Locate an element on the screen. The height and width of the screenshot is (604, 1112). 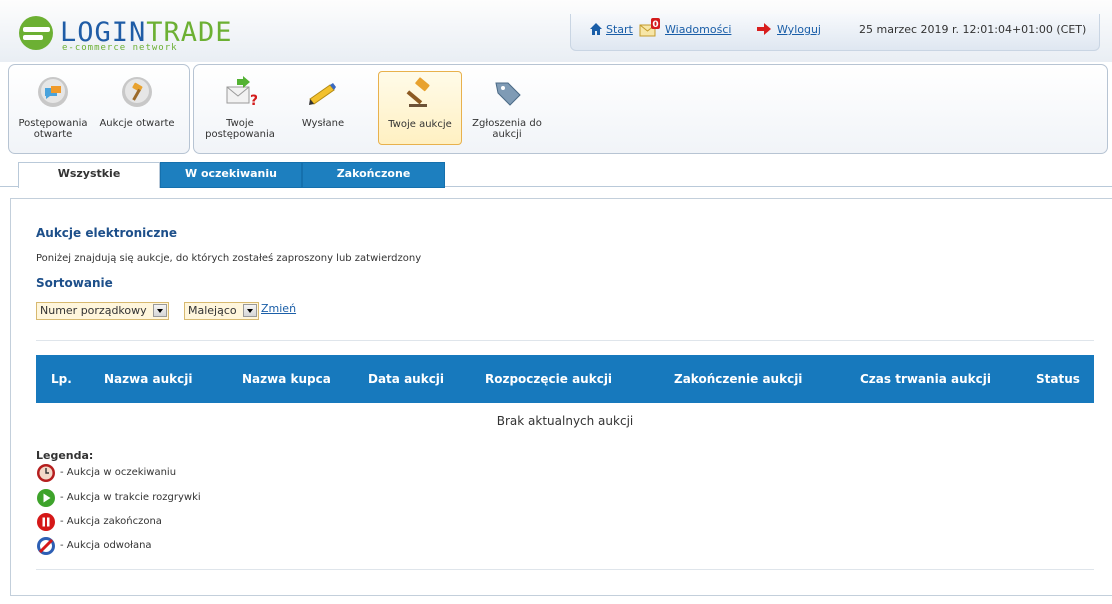
pencil-icon is located at coordinates (322, 94).